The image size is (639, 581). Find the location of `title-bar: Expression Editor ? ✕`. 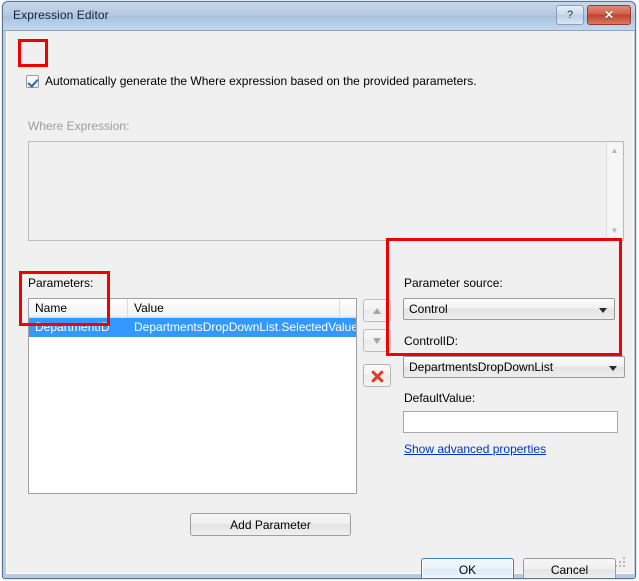

title-bar: Expression Editor ? ✕ is located at coordinates (319, 16).